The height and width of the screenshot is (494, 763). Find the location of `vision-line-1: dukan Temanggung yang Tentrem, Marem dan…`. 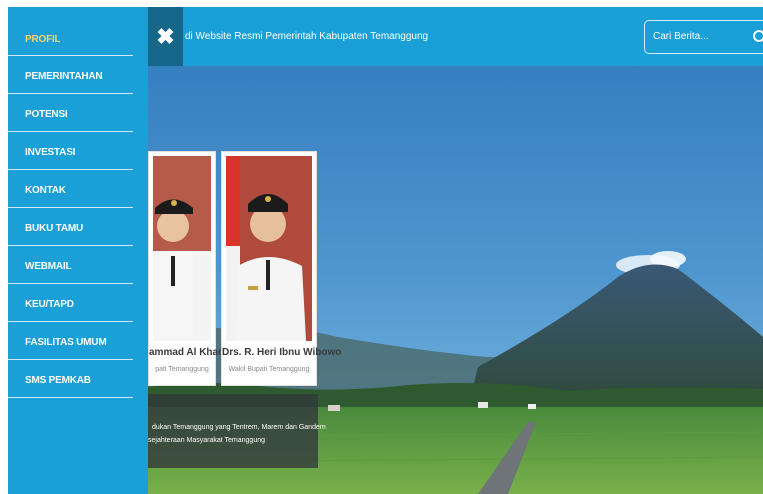

vision-line-1: dukan Temanggung yang Tentrem, Marem dan… is located at coordinates (239, 427).